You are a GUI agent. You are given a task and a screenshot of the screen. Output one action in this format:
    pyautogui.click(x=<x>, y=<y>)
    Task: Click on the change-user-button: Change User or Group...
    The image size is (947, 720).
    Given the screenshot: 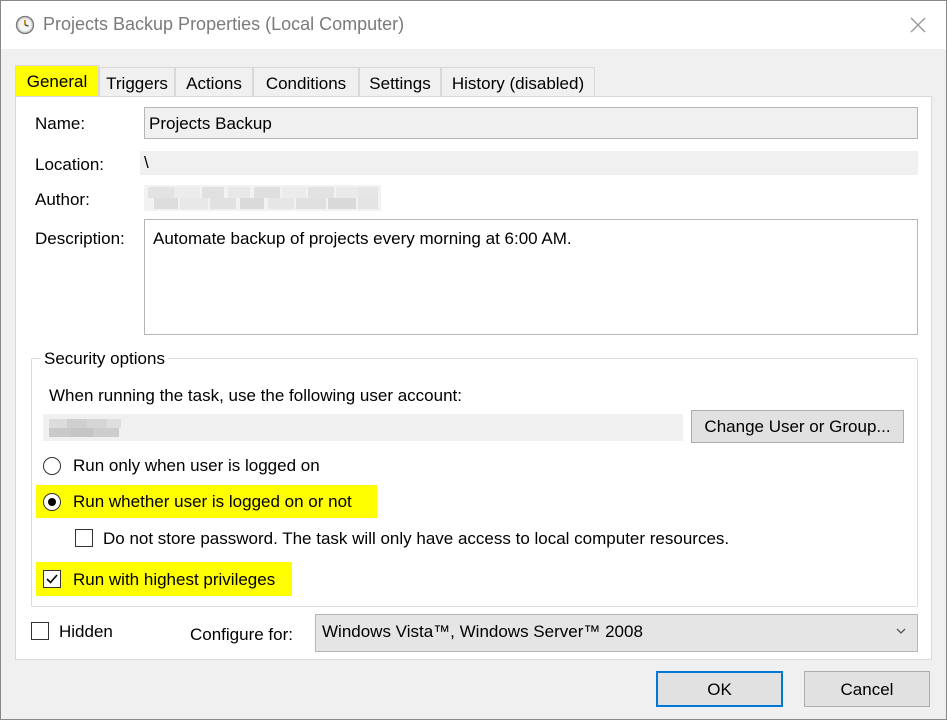 What is the action you would take?
    pyautogui.click(x=797, y=426)
    